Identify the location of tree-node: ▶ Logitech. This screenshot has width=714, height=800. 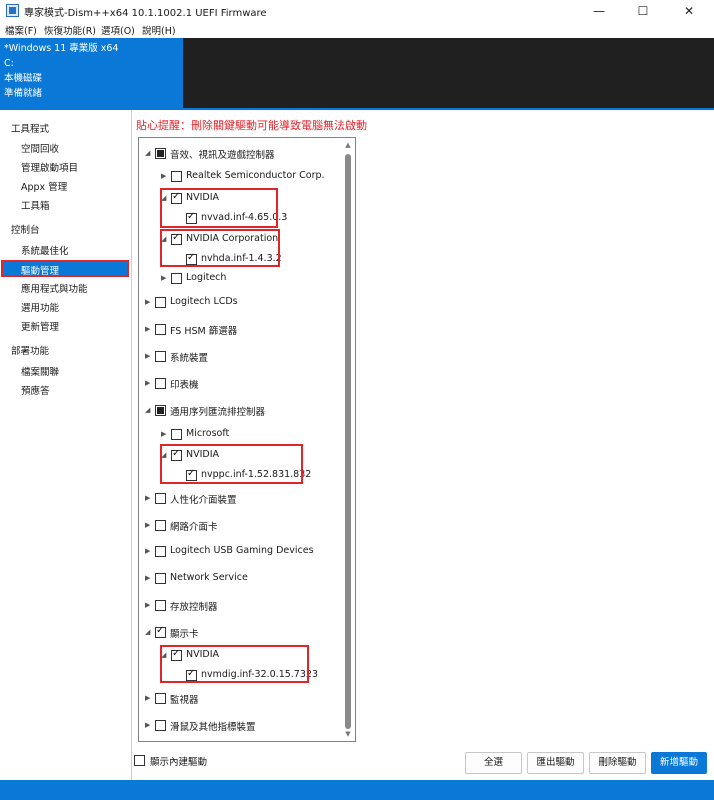
(250, 279).